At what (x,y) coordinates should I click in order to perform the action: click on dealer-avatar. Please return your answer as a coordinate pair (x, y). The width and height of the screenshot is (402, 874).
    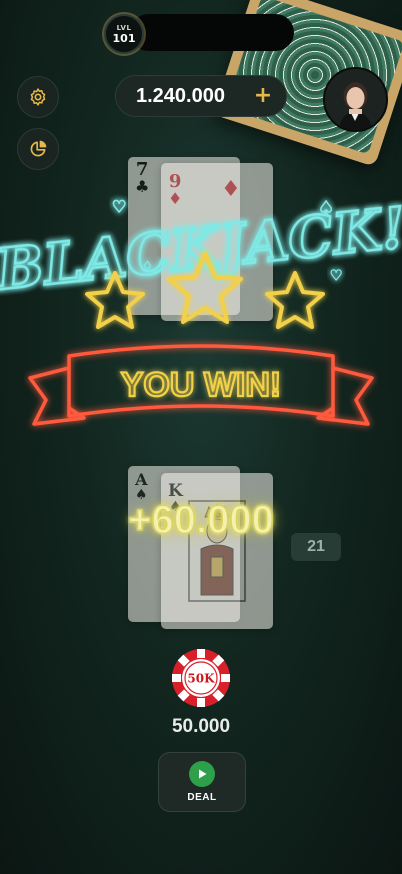
    Looking at the image, I should click on (355, 99).